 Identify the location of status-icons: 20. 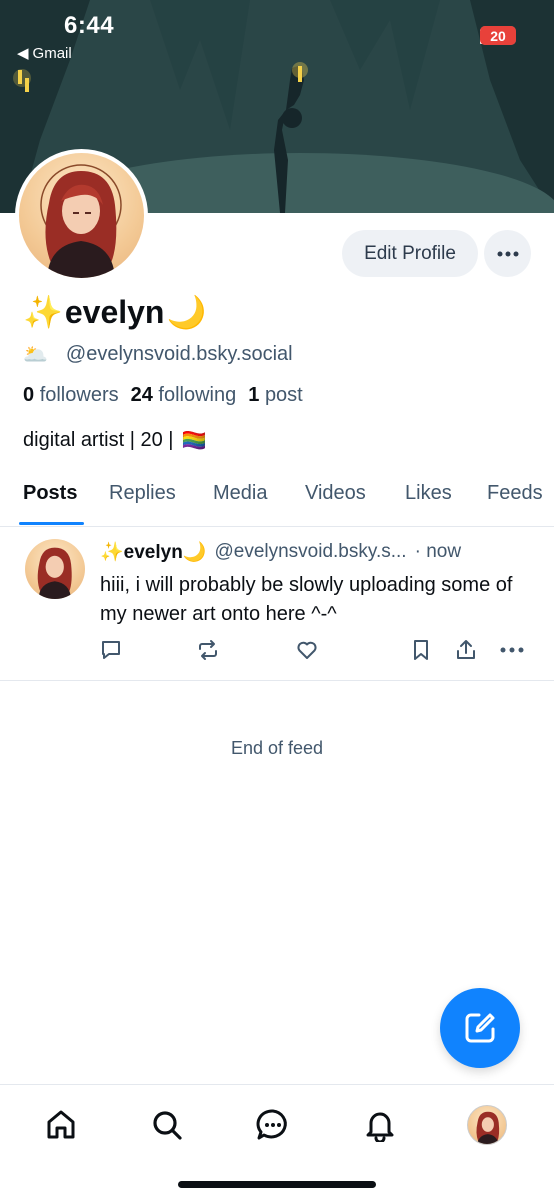
(498, 35).